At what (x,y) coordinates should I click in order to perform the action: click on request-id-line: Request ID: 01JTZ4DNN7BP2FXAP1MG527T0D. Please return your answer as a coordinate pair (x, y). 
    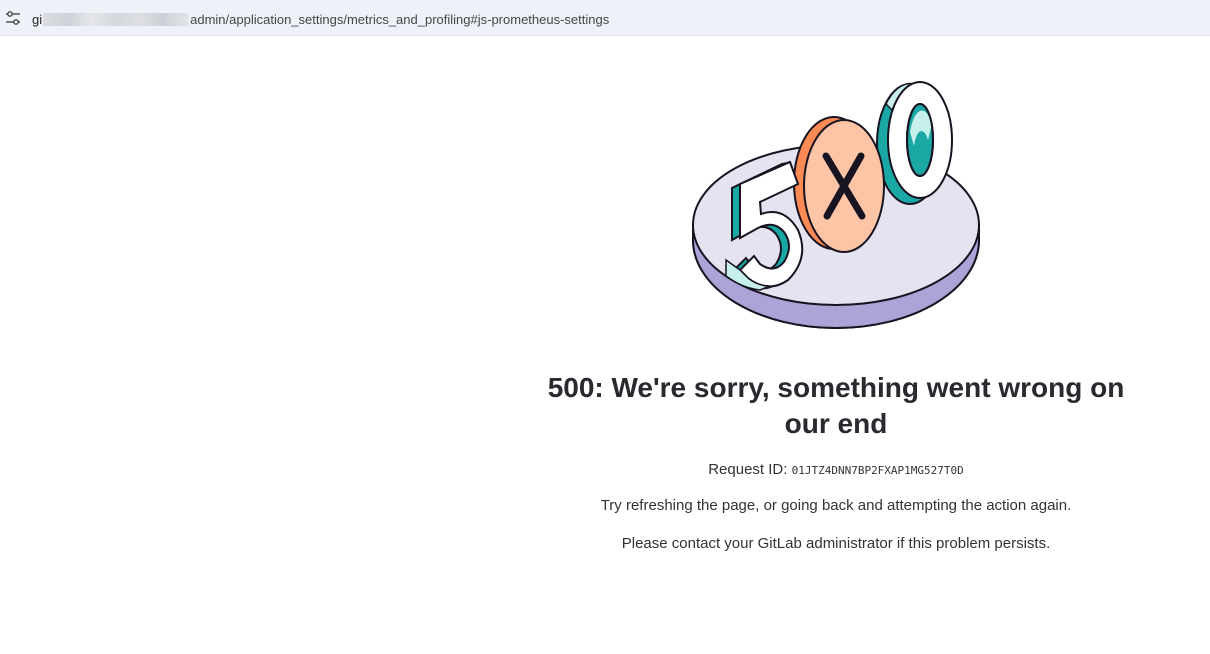
    Looking at the image, I should click on (836, 469).